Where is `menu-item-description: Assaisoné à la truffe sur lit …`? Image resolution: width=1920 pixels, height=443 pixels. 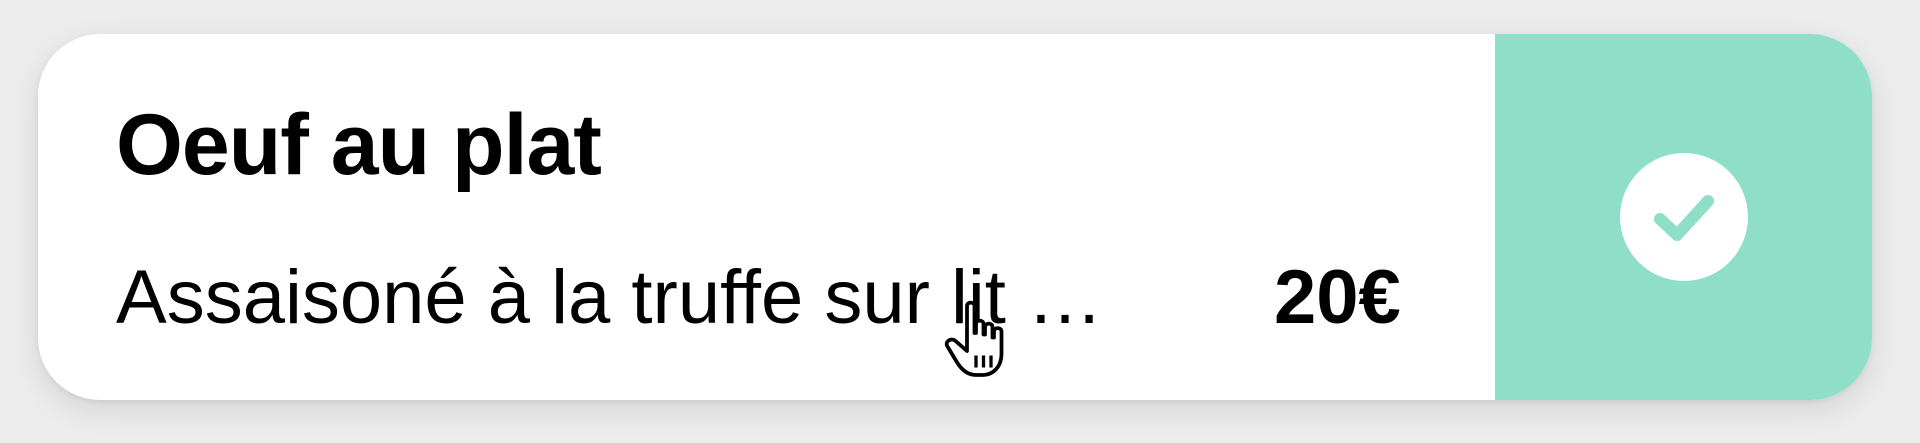
menu-item-description: Assaisoné à la truffe sur lit … is located at coordinates (610, 297).